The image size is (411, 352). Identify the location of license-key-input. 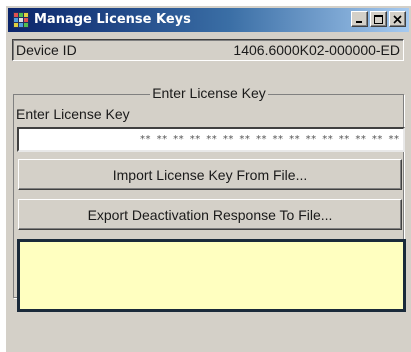
(211, 139).